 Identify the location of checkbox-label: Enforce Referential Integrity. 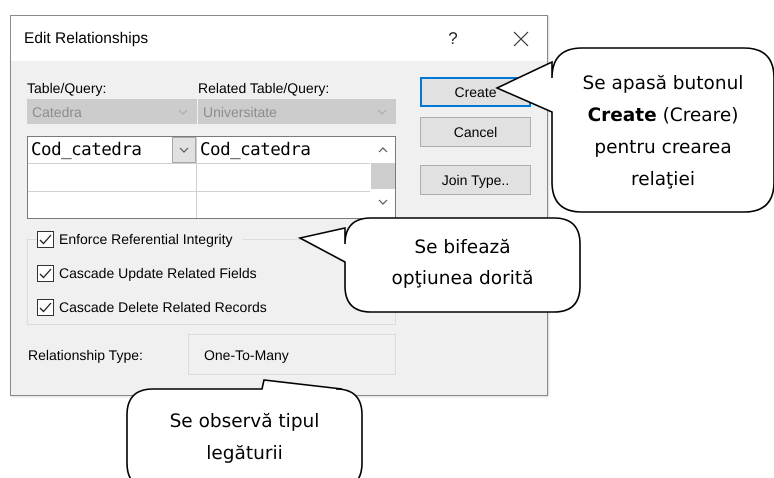
(146, 239).